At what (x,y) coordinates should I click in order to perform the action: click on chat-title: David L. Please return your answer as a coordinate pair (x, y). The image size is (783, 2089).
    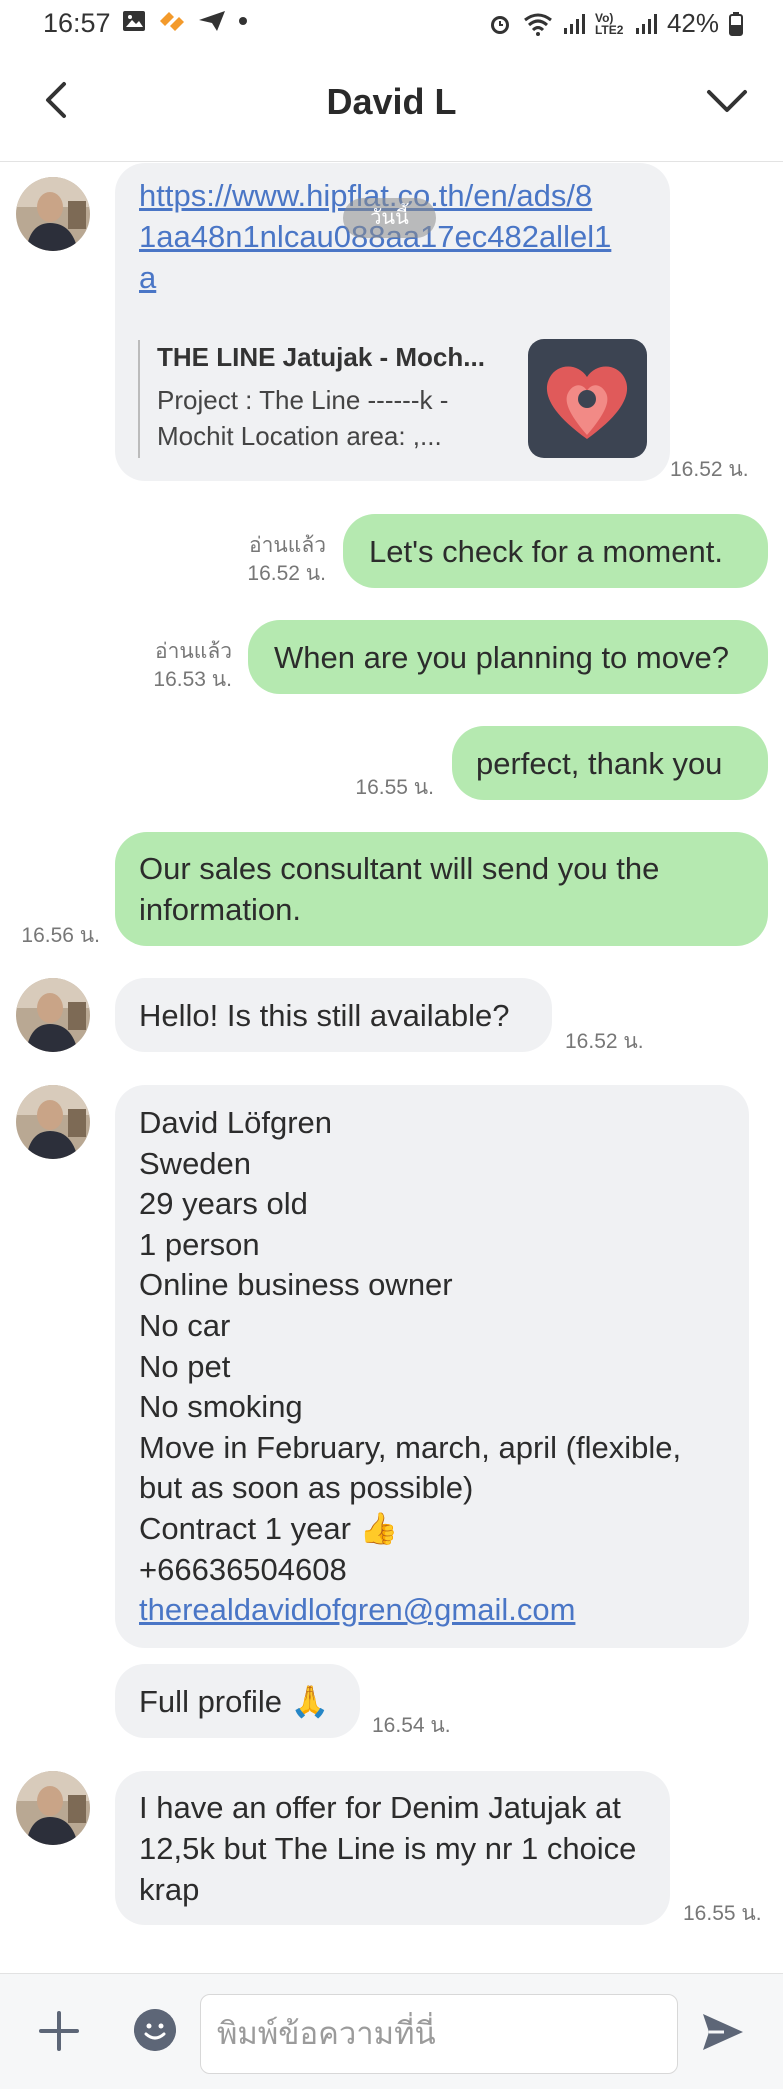
    Looking at the image, I should click on (391, 101).